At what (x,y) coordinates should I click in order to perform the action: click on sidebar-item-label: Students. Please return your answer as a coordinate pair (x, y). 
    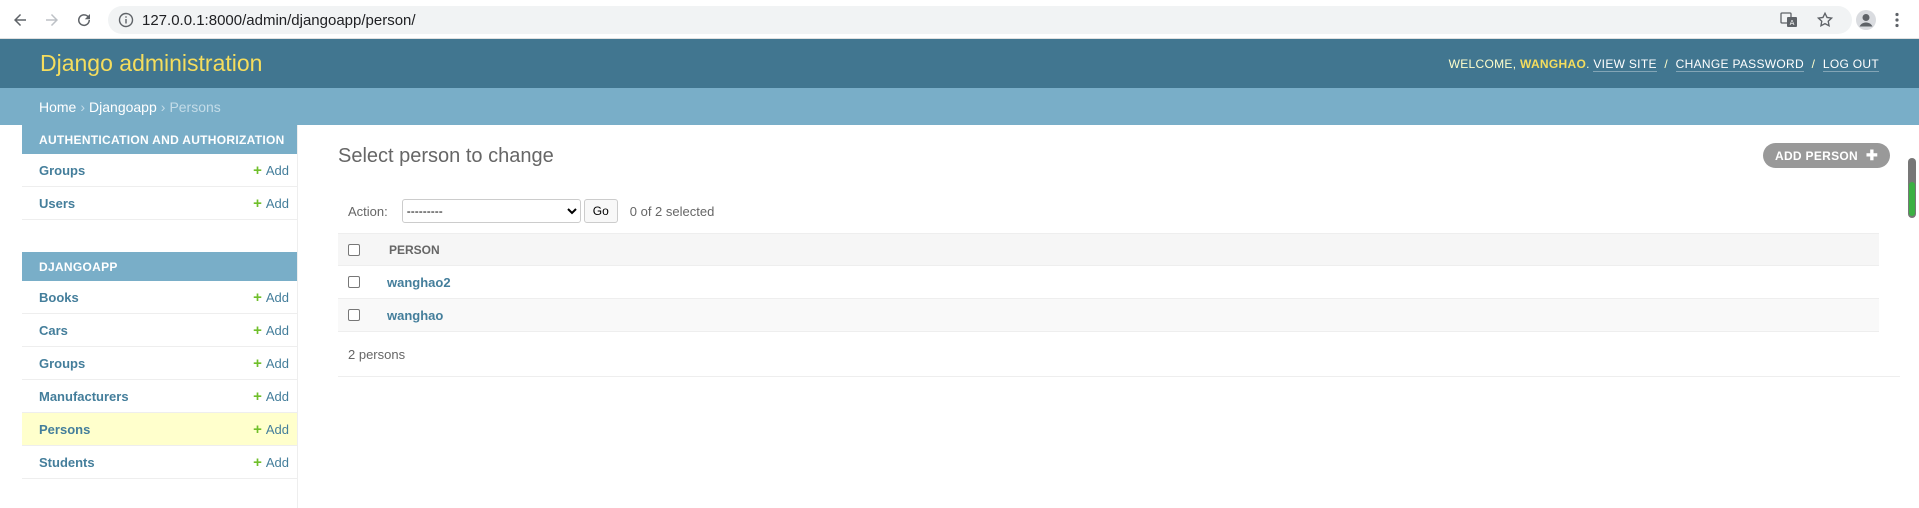
    Looking at the image, I should click on (67, 462).